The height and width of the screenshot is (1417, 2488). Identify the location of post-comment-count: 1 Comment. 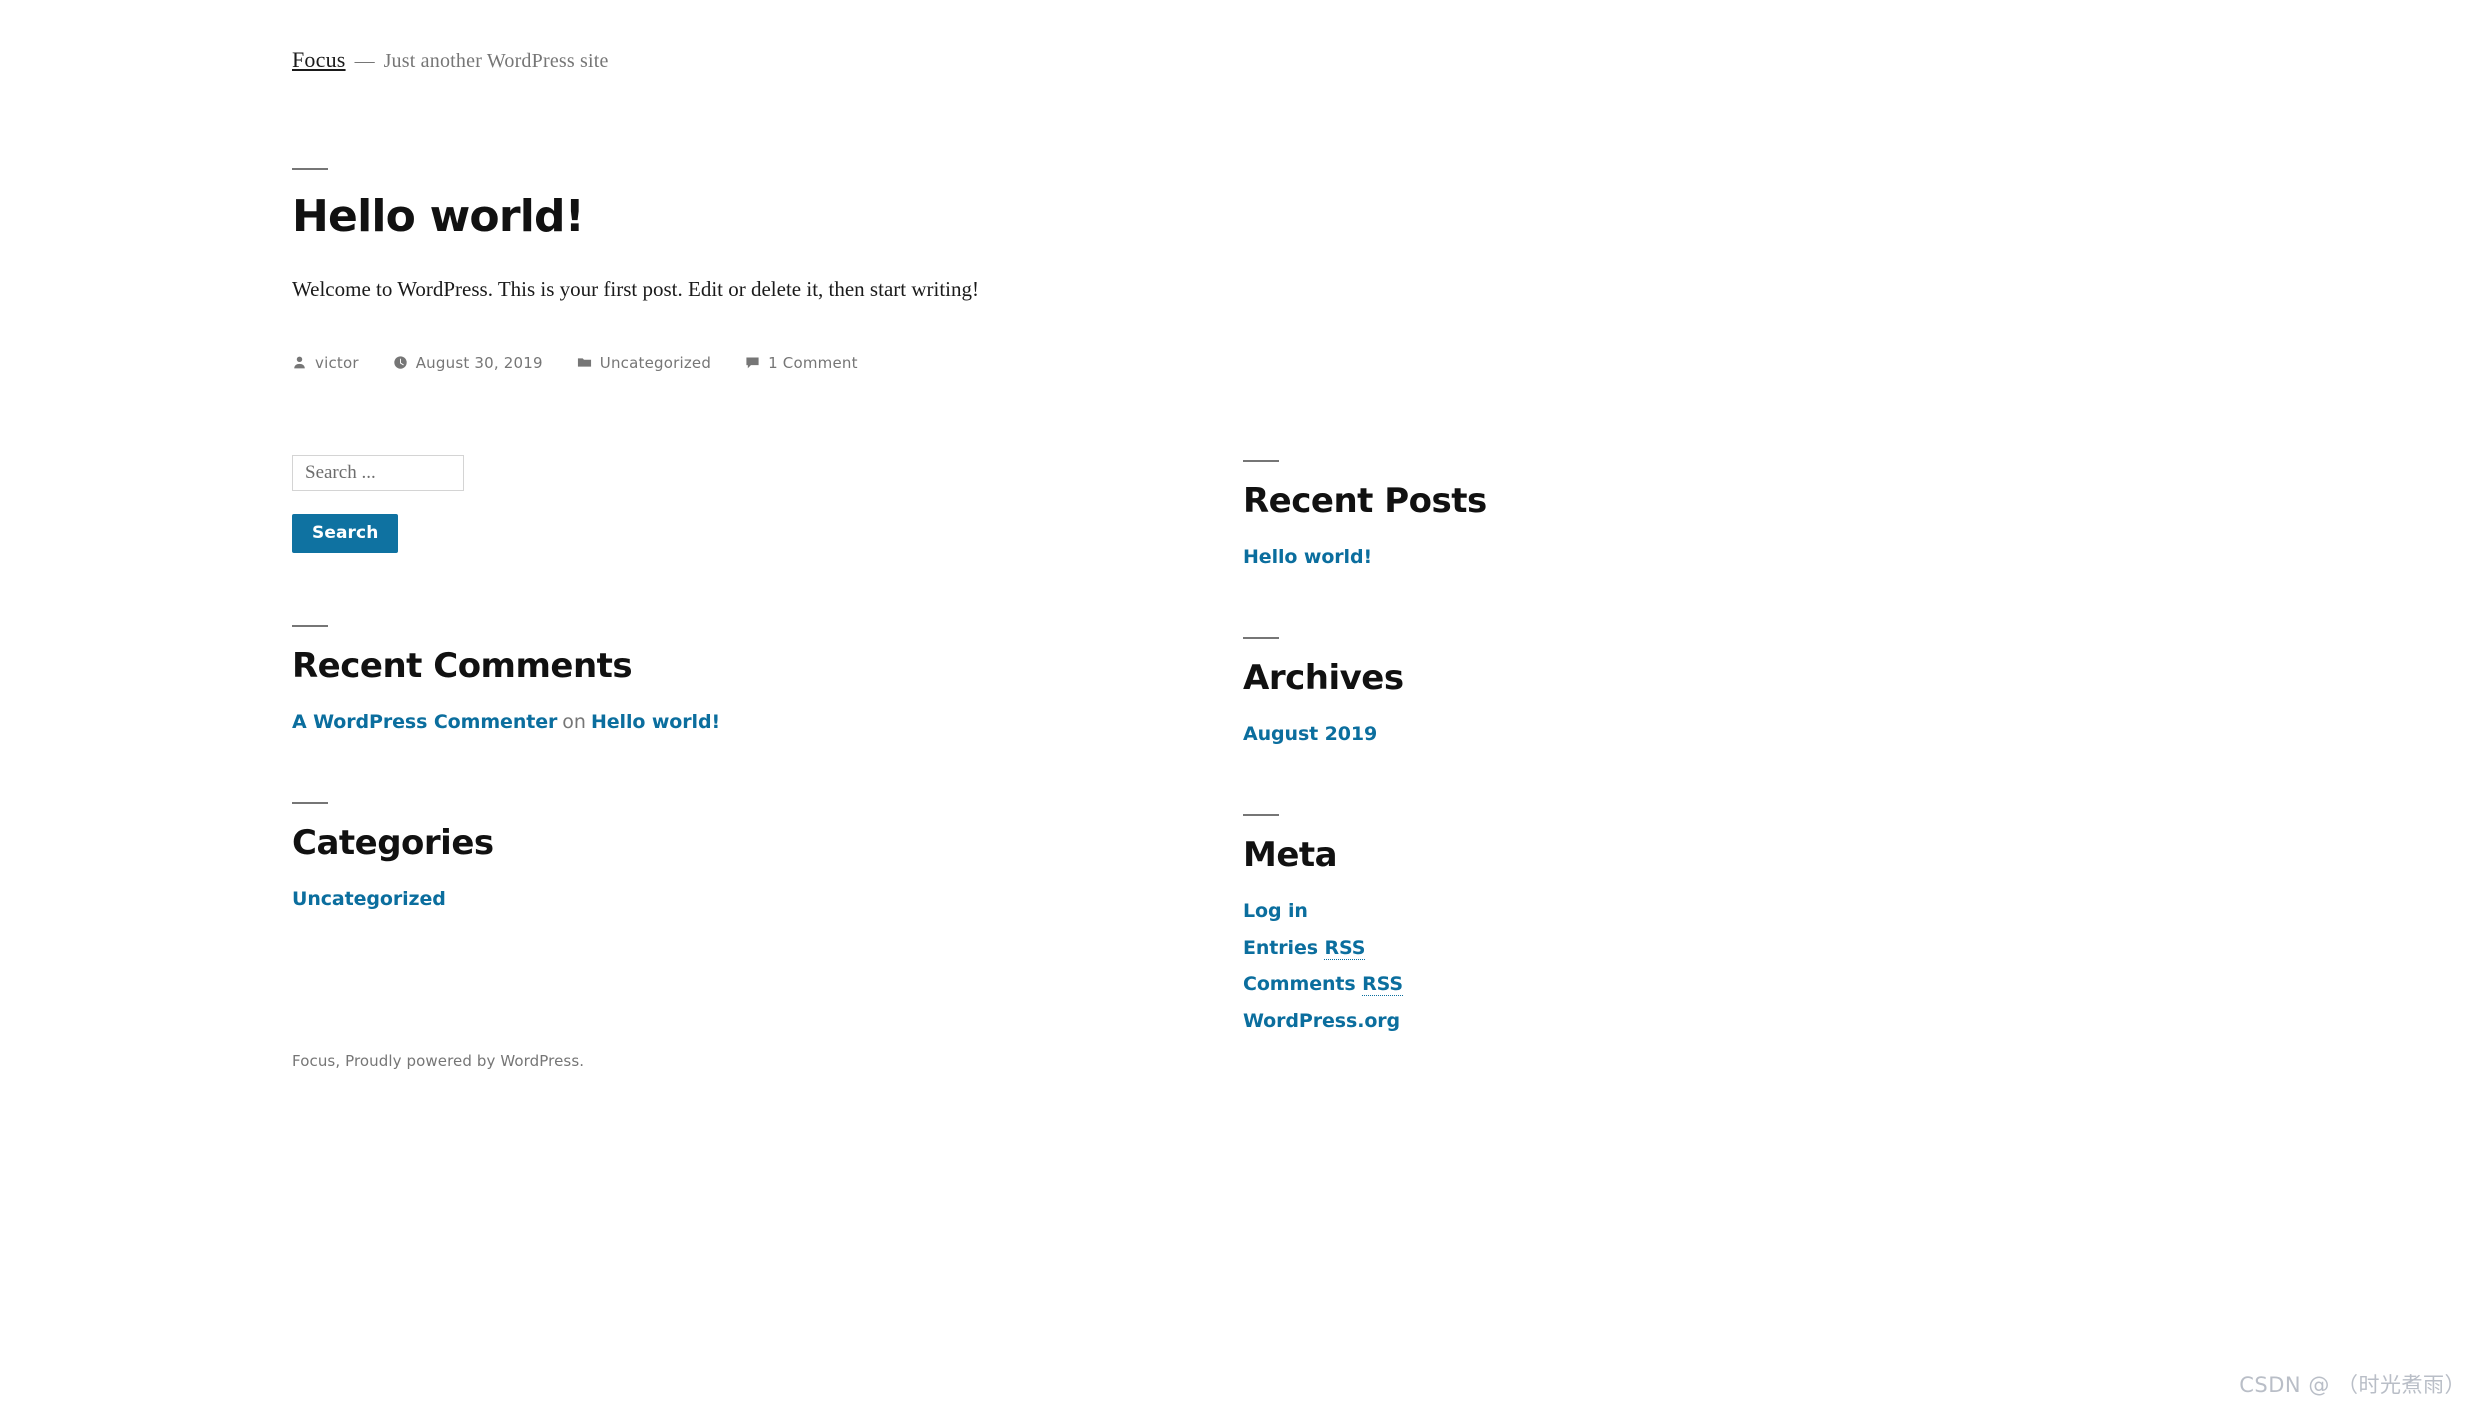
(813, 362).